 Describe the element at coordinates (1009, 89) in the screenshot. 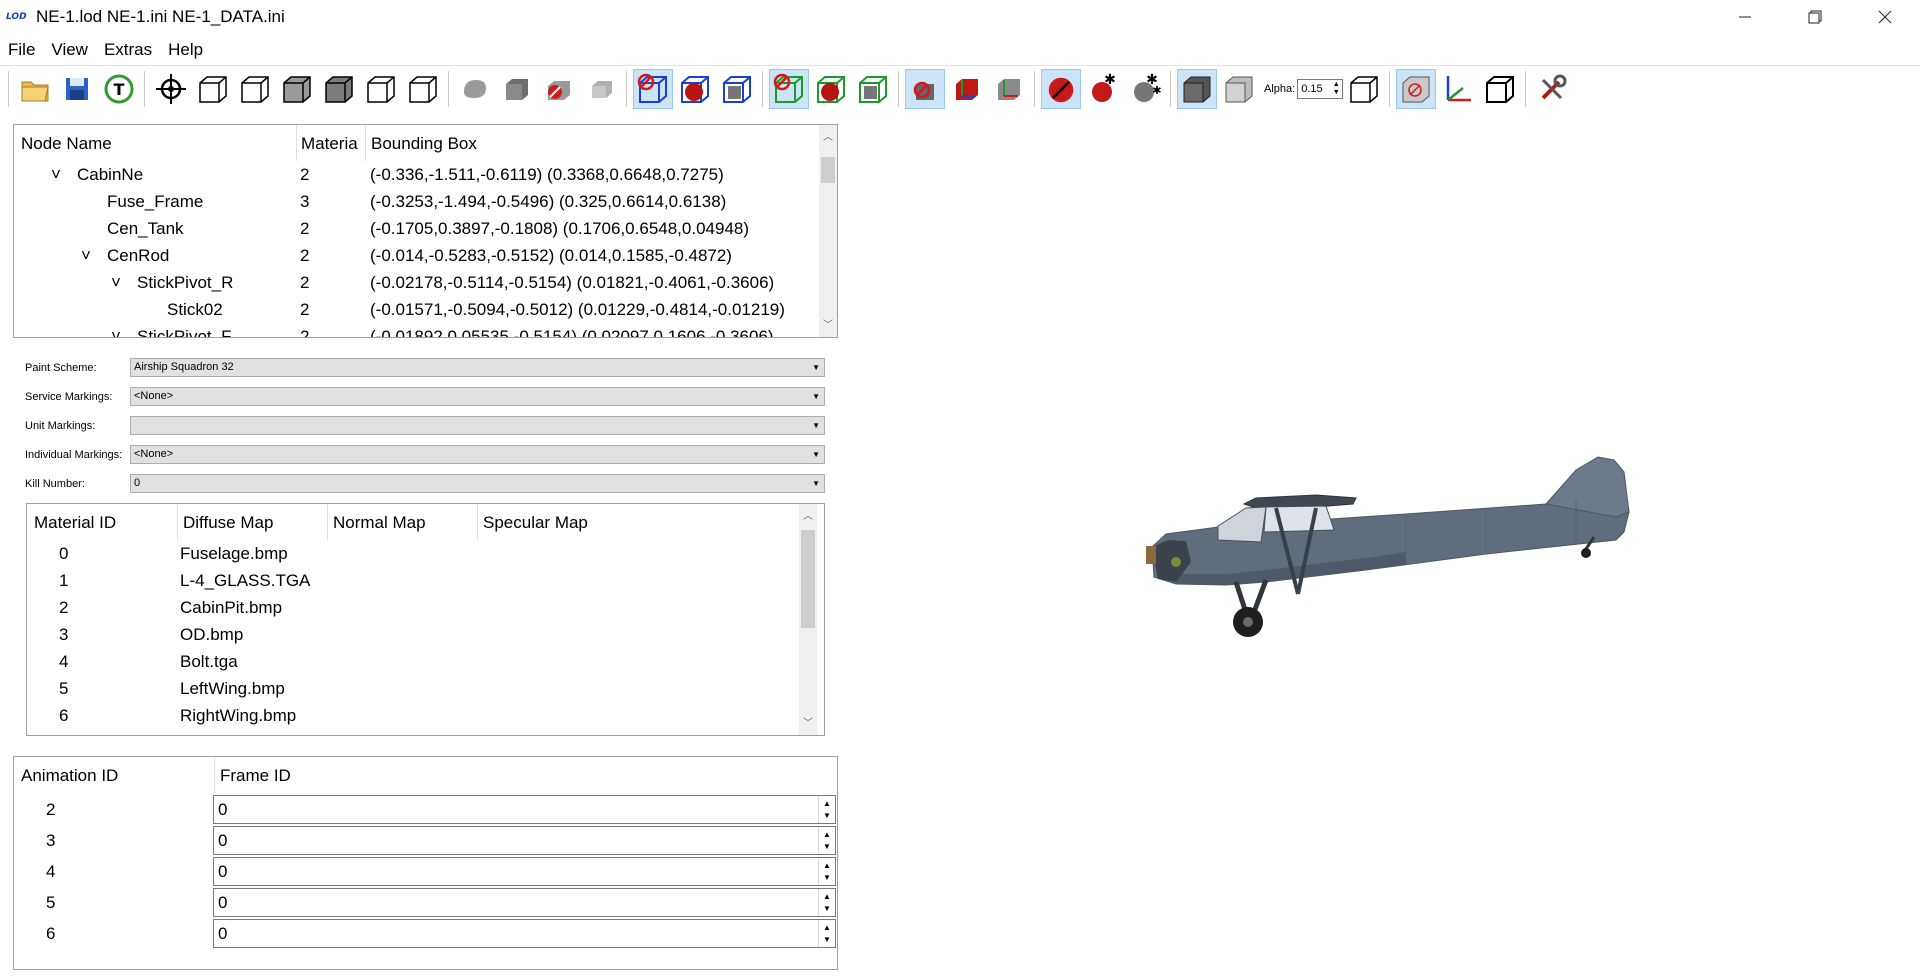

I see `axes-gray-button` at that location.